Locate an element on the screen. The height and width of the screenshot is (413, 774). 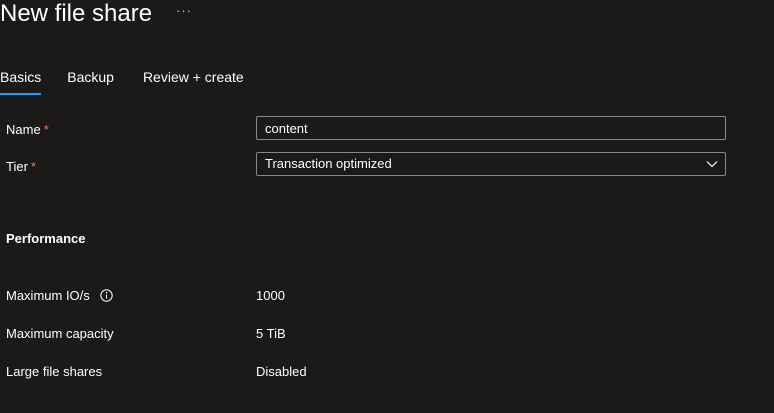
max-iops-value: 1000 is located at coordinates (270, 295).